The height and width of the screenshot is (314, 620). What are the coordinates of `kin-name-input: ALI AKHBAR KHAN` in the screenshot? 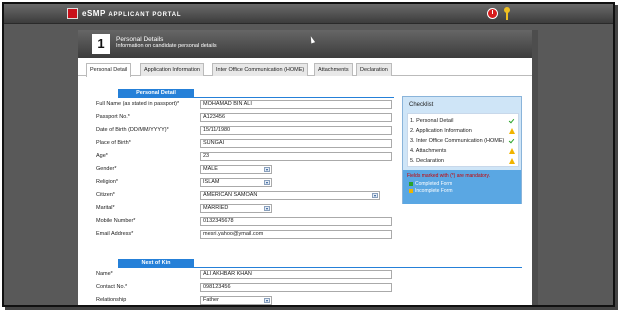 It's located at (296, 274).